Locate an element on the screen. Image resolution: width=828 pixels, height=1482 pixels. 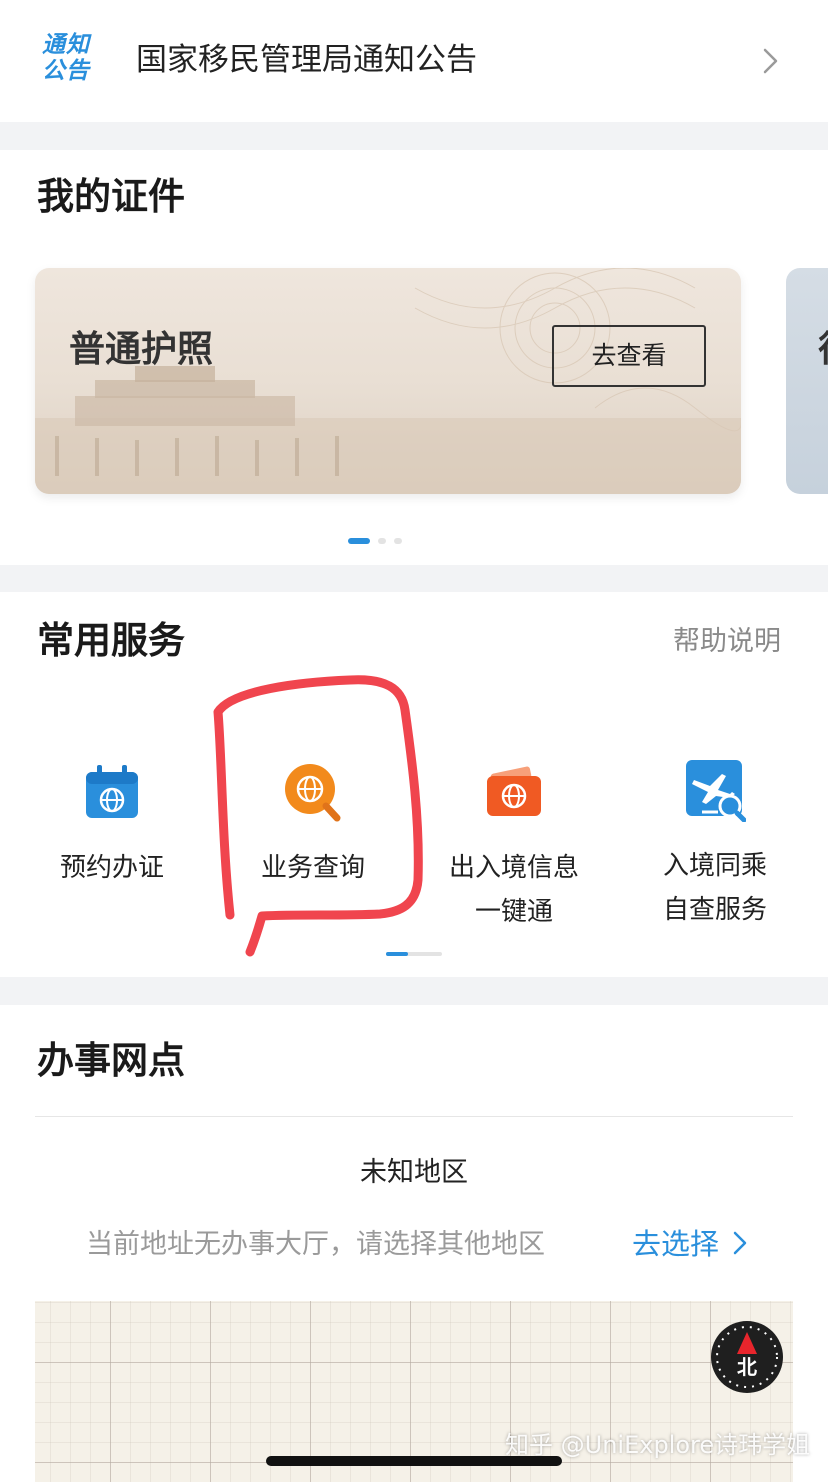
notice-bar: 通知 公告 国家移民管理局通知公告 is located at coordinates (414, 61).